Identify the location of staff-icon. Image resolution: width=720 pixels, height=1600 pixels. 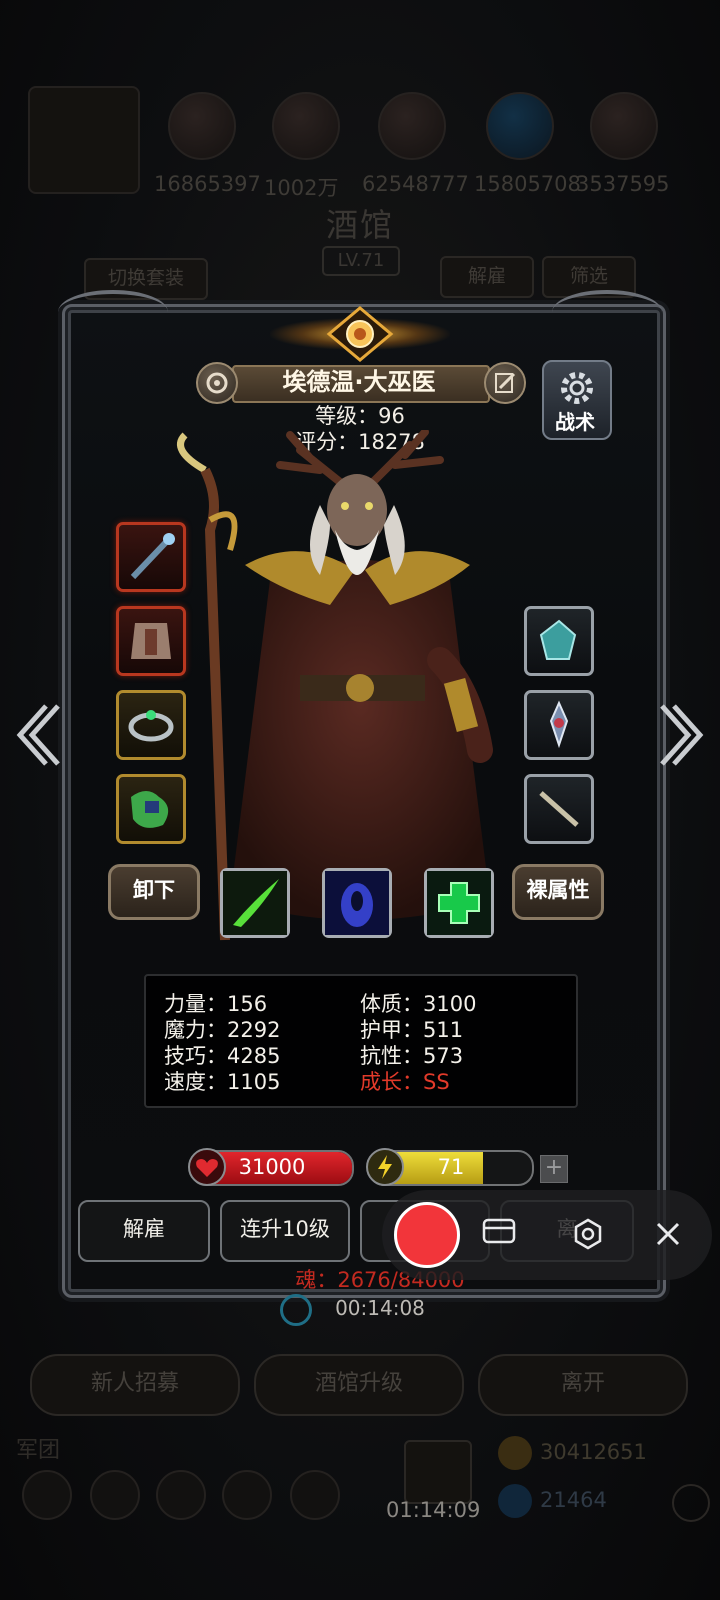
(152, 556).